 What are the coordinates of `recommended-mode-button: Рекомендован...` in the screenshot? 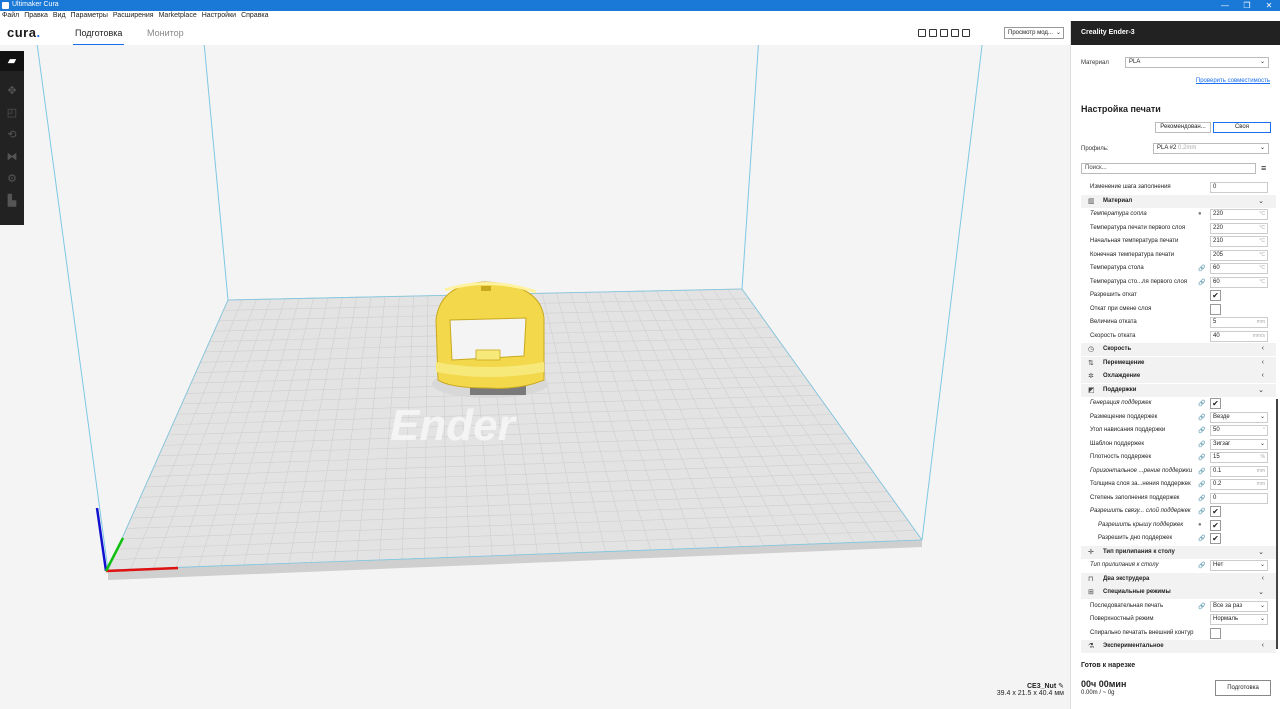 It's located at (1183, 127).